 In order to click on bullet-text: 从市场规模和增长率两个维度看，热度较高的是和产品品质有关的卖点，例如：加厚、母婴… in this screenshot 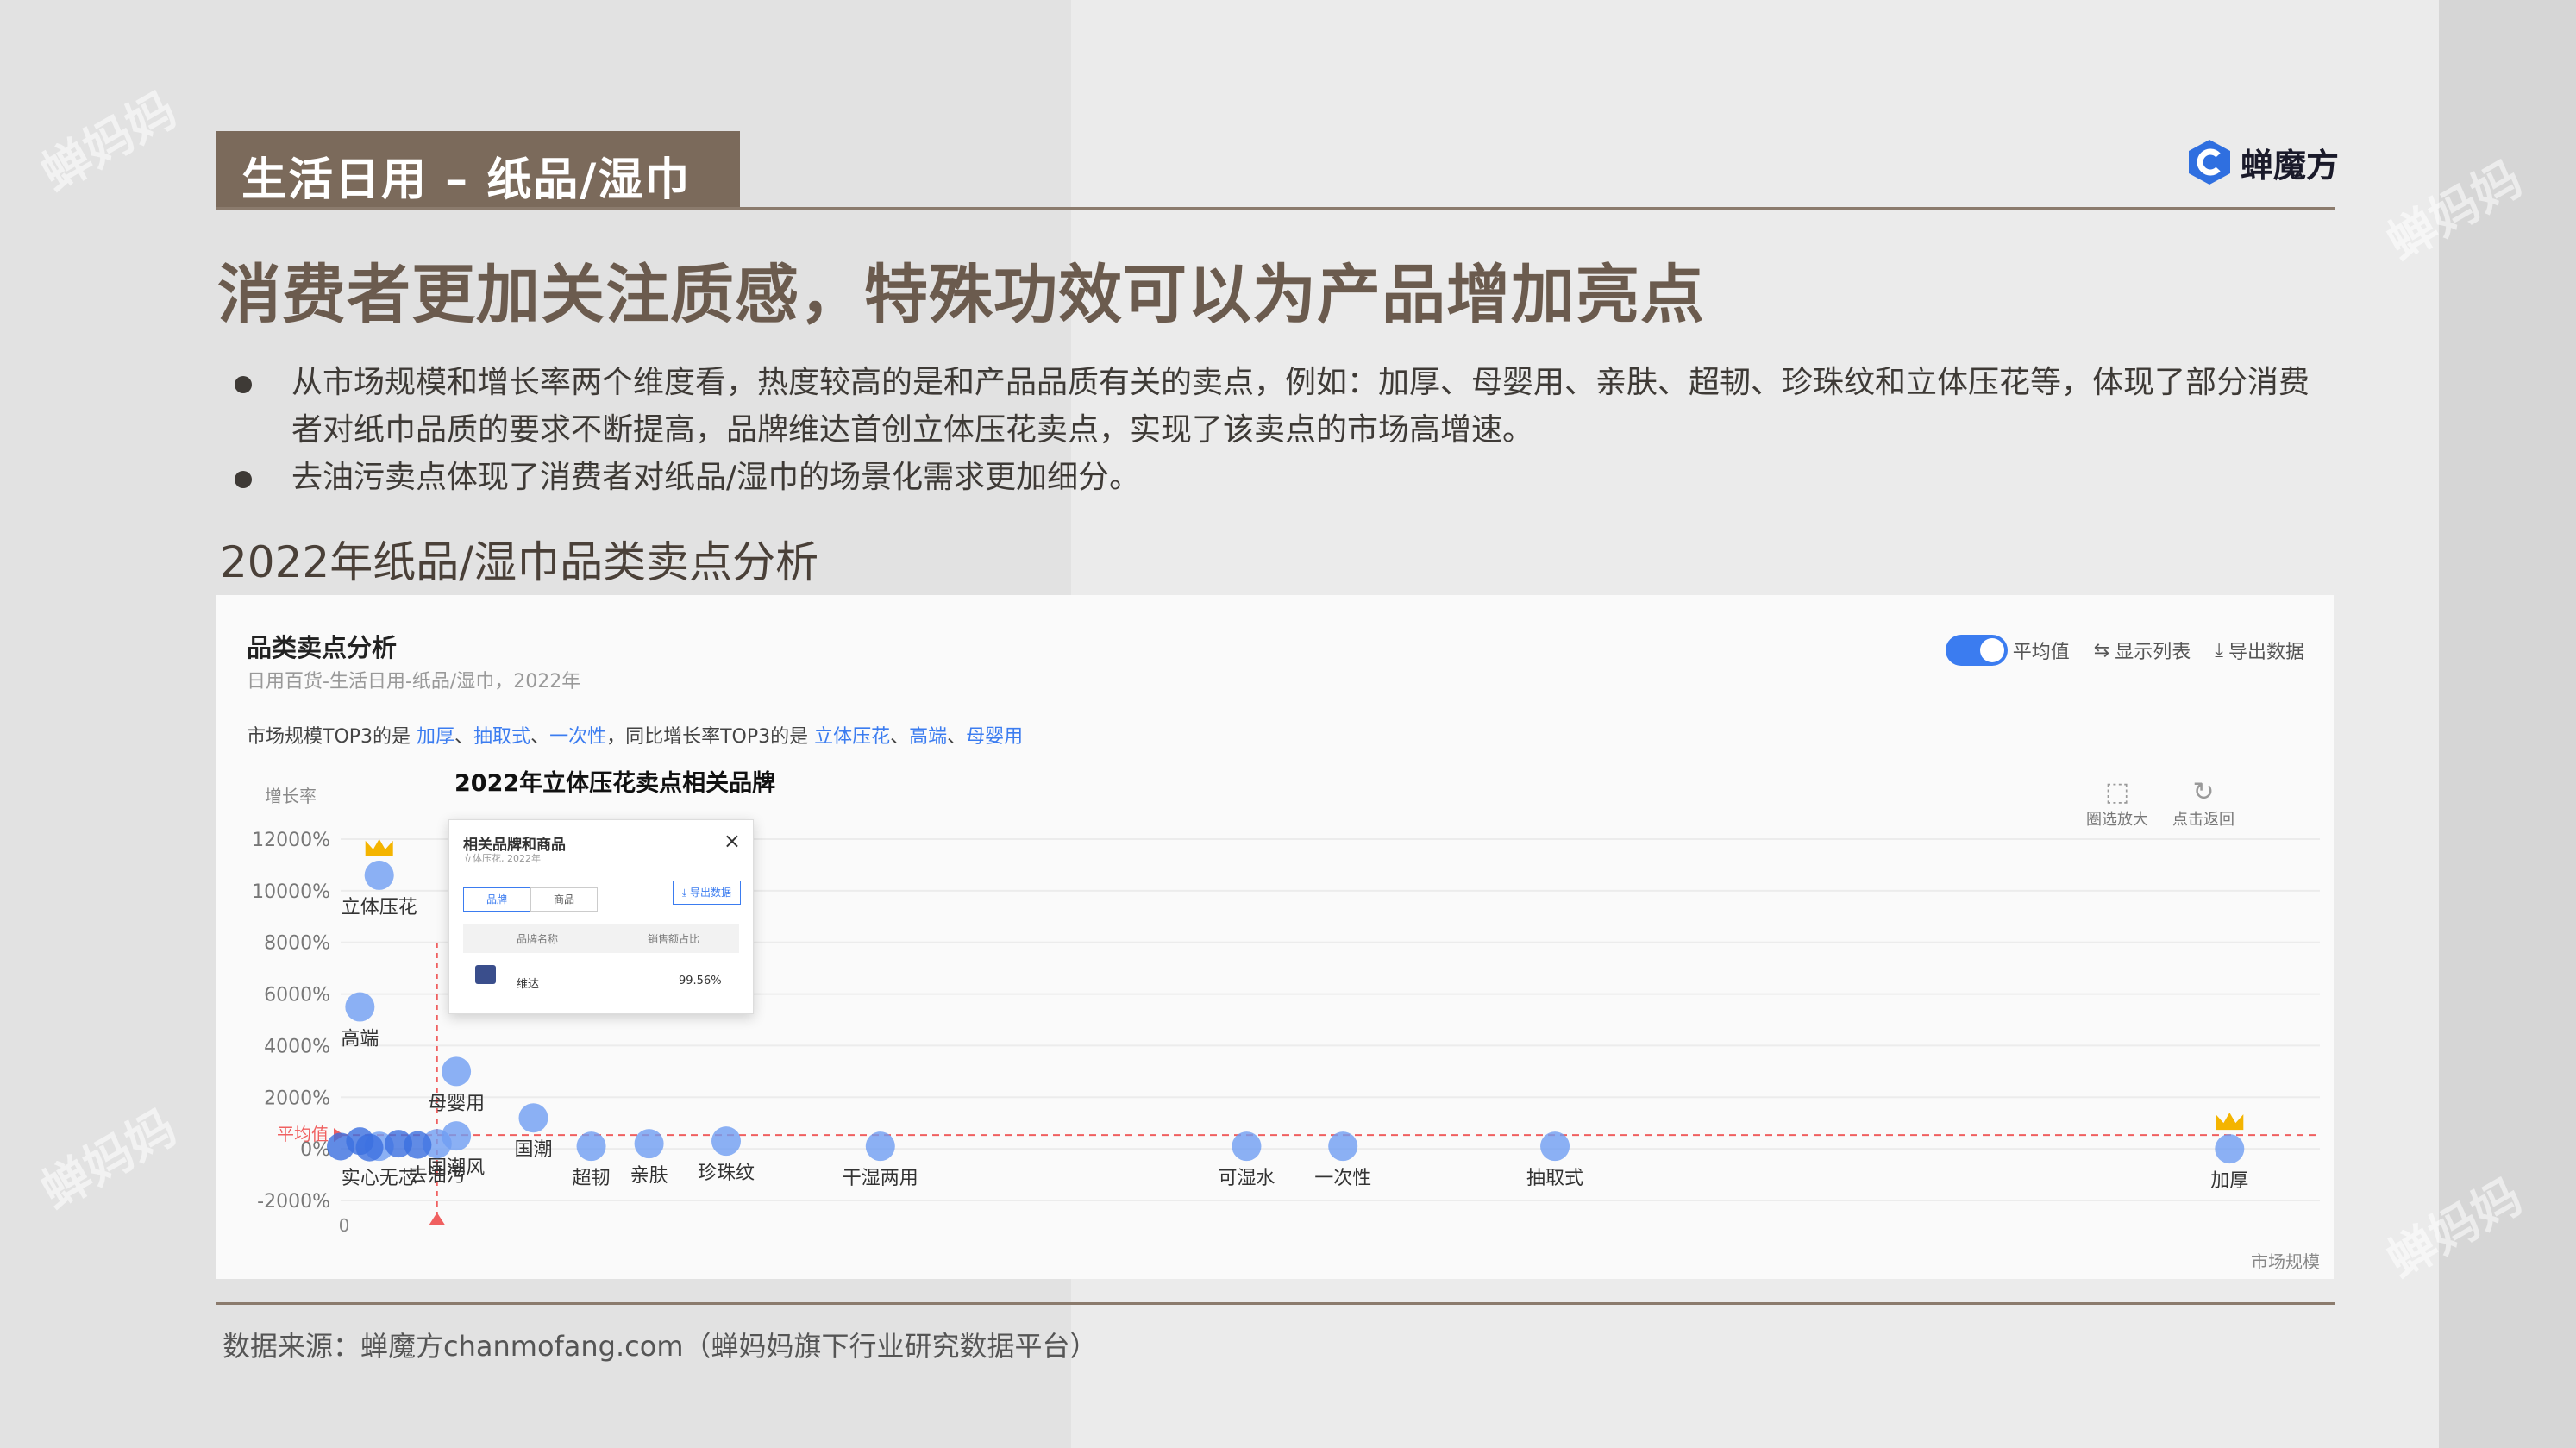, I will do `click(1300, 406)`.